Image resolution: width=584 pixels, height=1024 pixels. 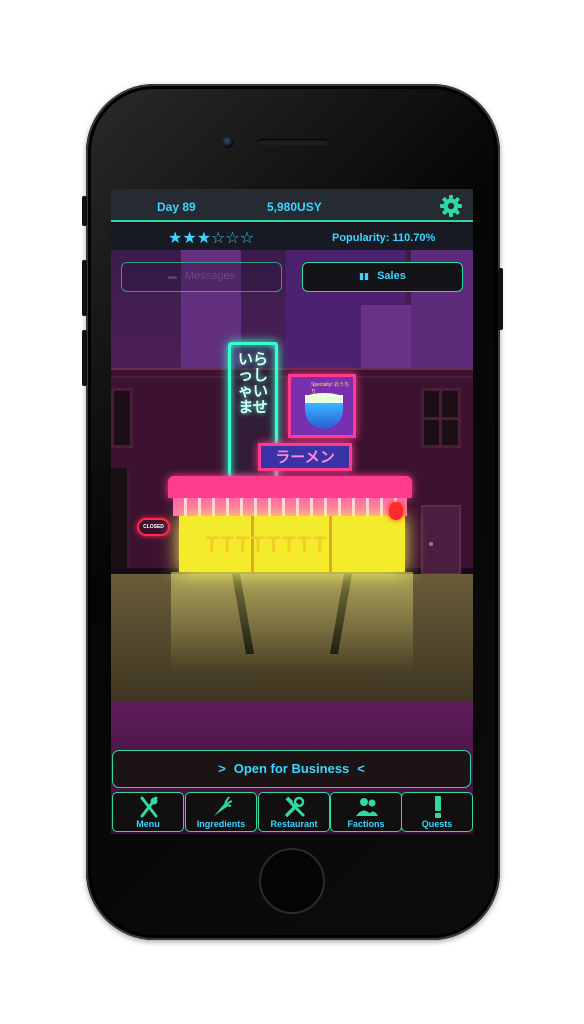 I want to click on fork-knife-icon, so click(x=149, y=807).